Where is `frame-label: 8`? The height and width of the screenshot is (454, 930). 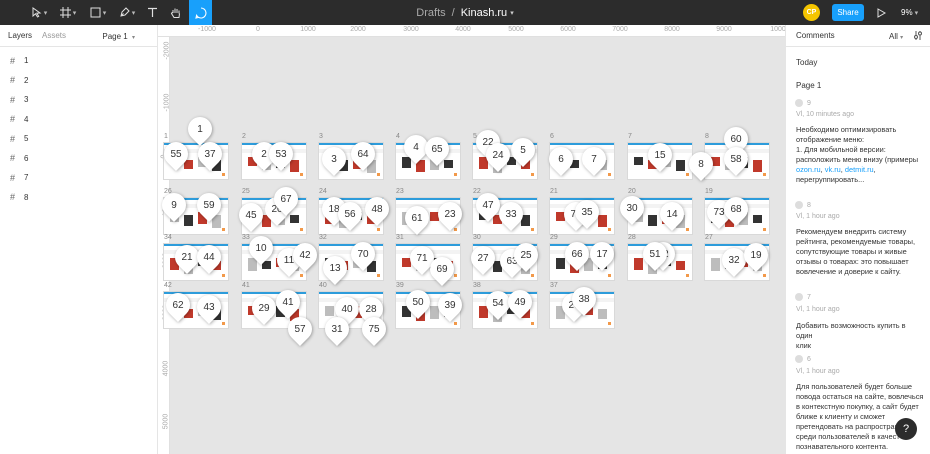 frame-label: 8 is located at coordinates (707, 136).